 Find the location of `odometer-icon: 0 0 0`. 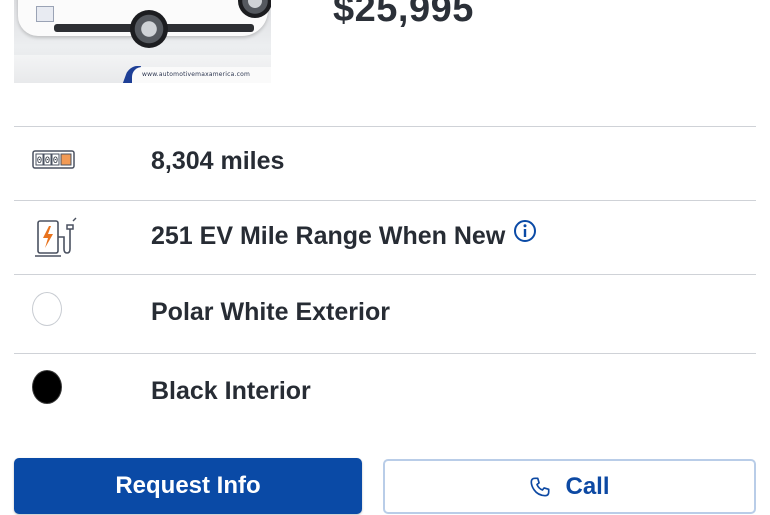

odometer-icon: 0 0 0 is located at coordinates (54, 162).